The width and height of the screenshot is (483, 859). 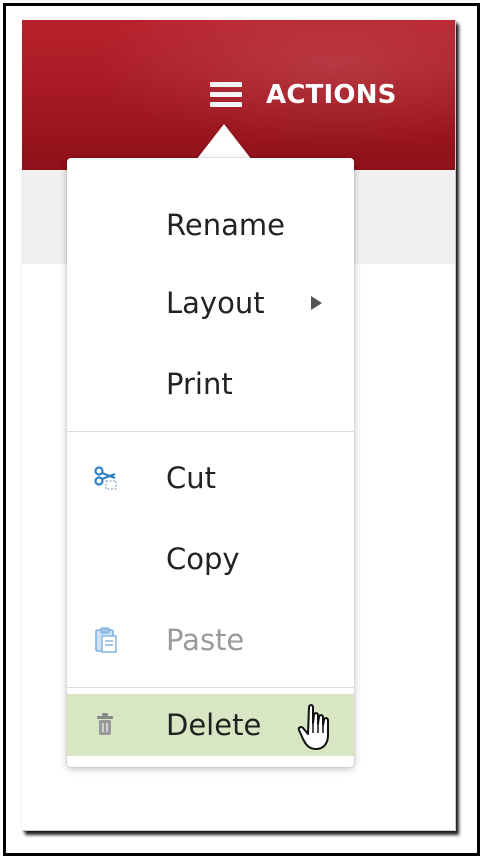 I want to click on triangle-right-icon, so click(x=316, y=303).